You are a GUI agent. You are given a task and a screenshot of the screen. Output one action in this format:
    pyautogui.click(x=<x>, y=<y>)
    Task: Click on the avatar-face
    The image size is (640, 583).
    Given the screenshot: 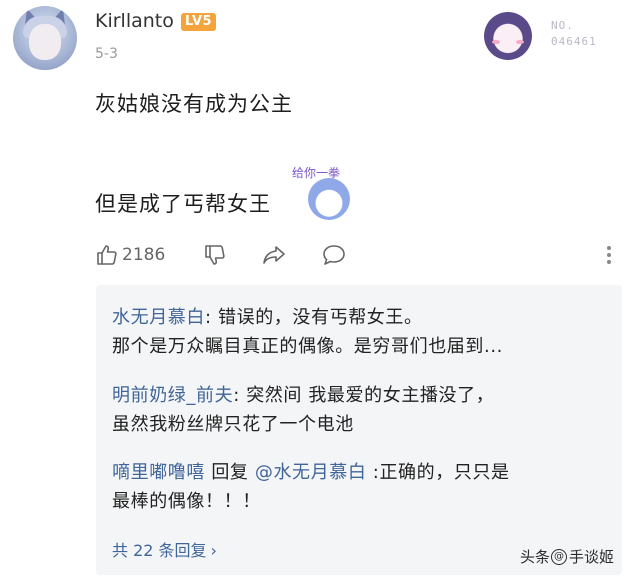 What is the action you would take?
    pyautogui.click(x=45, y=42)
    